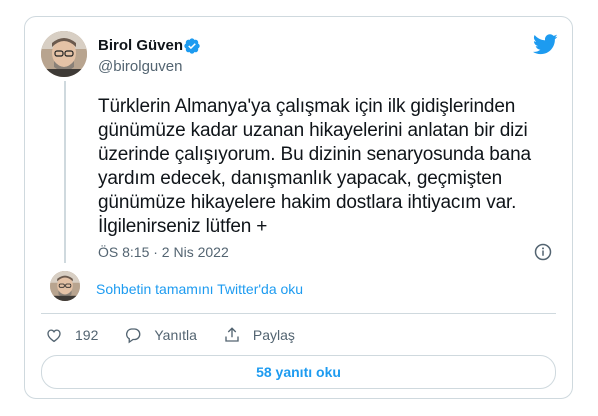  I want to click on author-name: Birol Güven, so click(140, 45).